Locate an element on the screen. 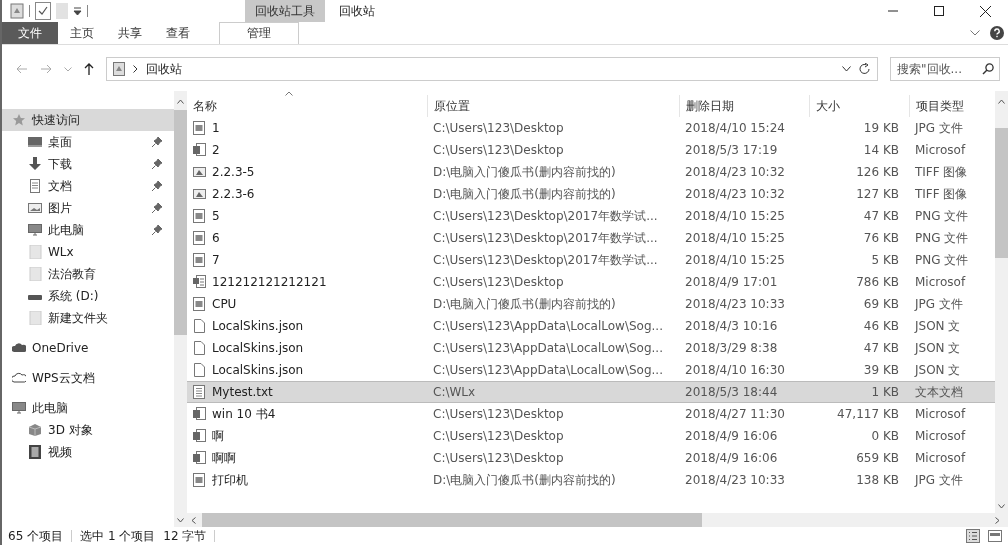 The image size is (1008, 545). sidebar-item: 文档 is located at coordinates (88, 186).